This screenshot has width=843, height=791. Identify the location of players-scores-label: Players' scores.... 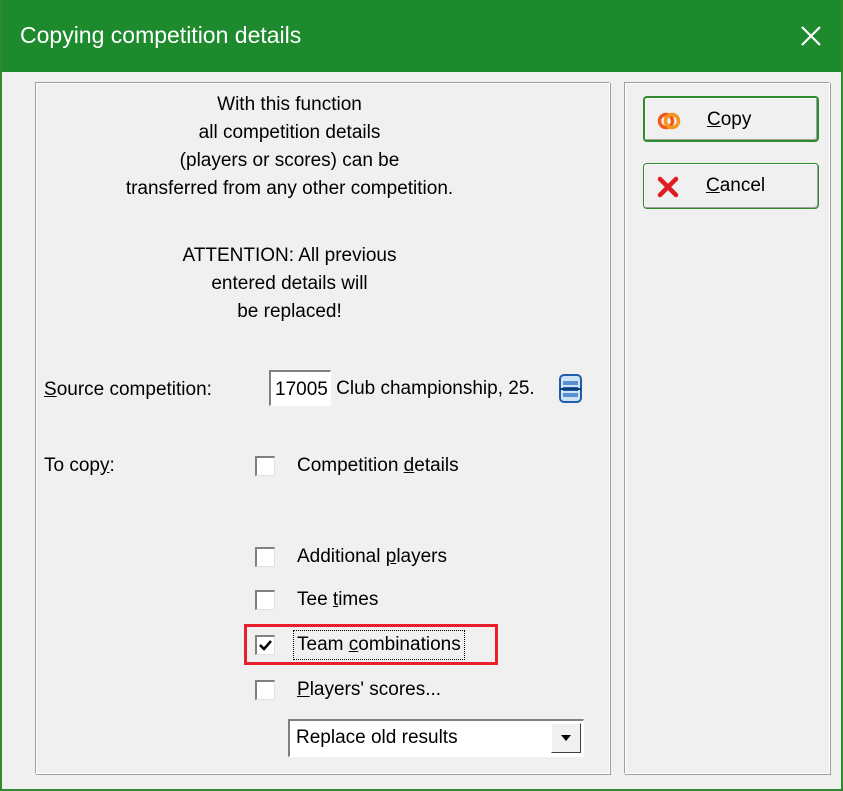
(369, 690).